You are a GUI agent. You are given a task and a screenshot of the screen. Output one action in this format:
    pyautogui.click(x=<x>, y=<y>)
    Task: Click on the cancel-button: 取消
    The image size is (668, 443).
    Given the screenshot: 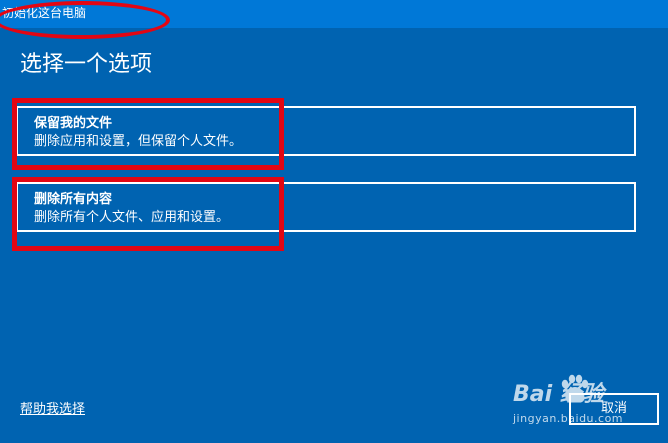 What is the action you would take?
    pyautogui.click(x=614, y=409)
    